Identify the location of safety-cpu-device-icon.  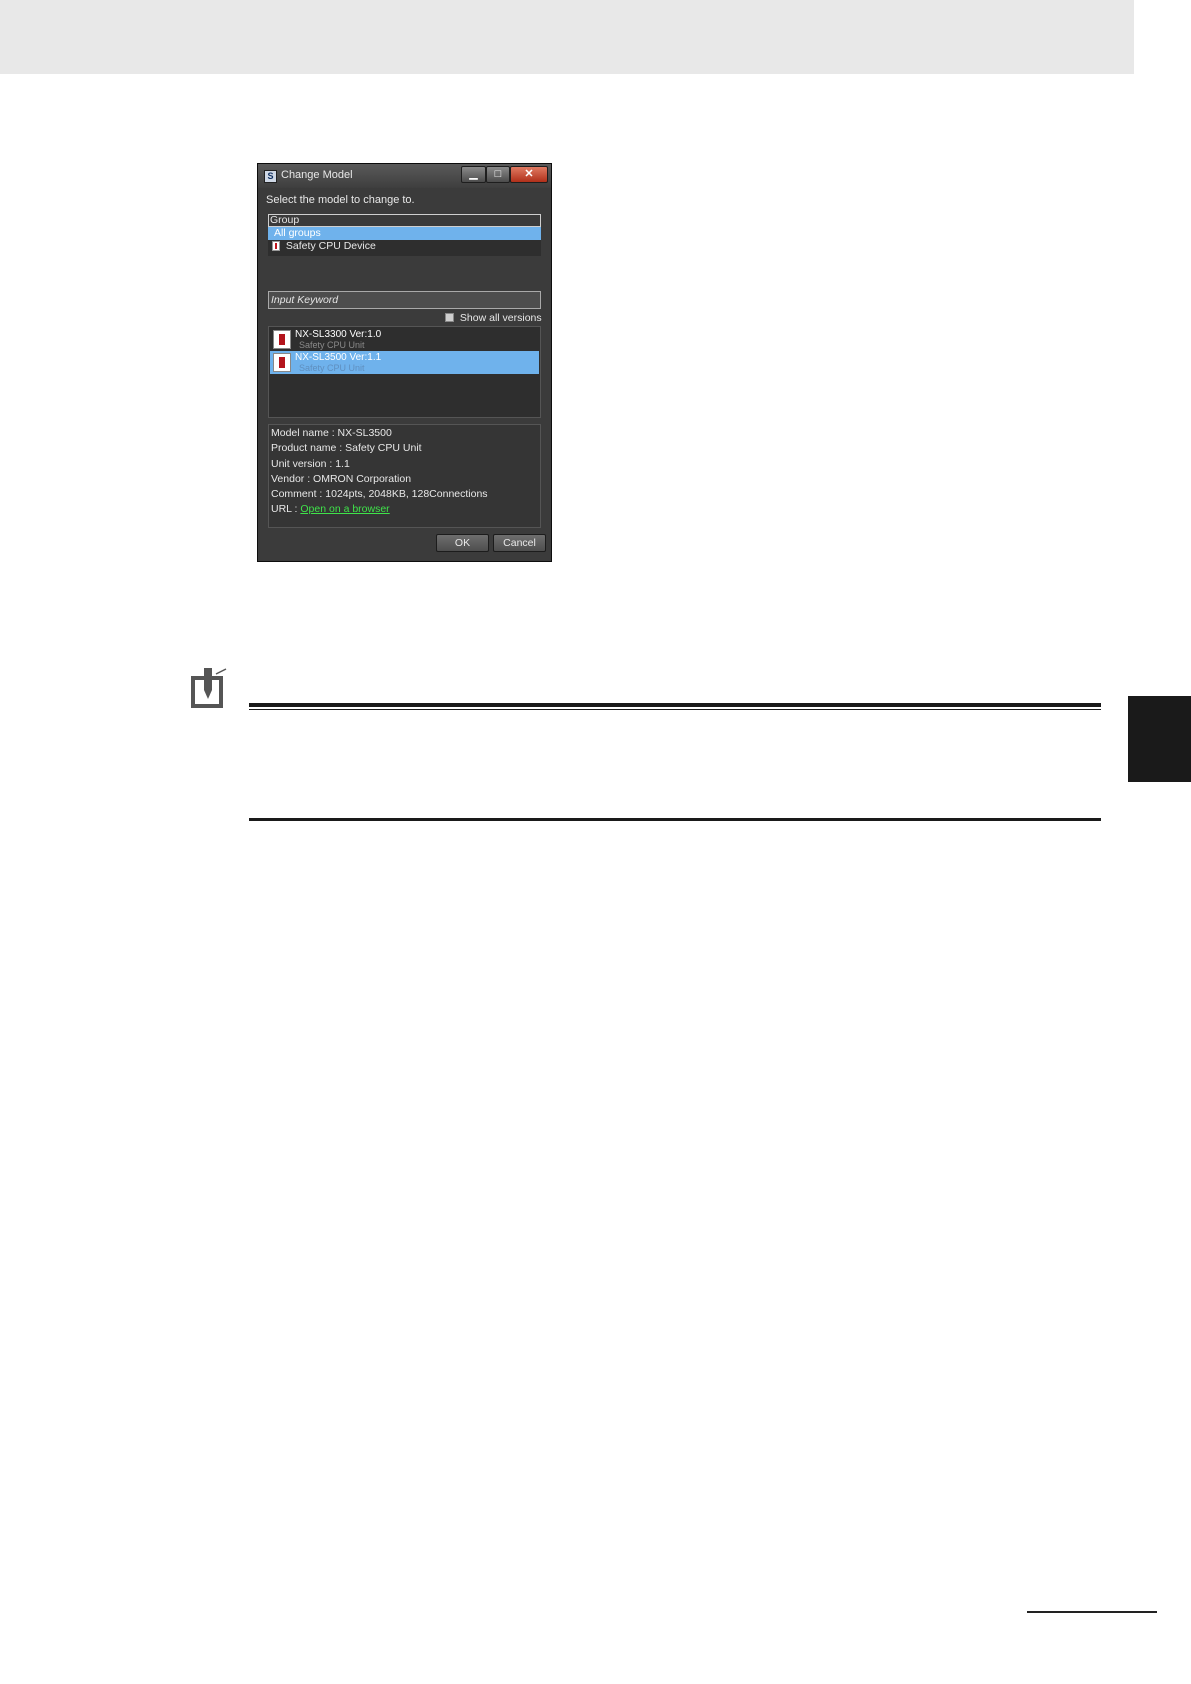
(276, 246).